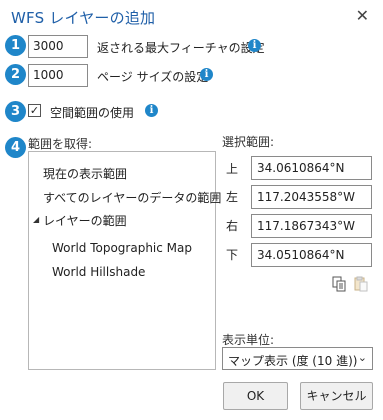 The width and height of the screenshot is (383, 420). What do you see at coordinates (153, 77) in the screenshot?
I see `page-size-label: ページ サイズの設定` at bounding box center [153, 77].